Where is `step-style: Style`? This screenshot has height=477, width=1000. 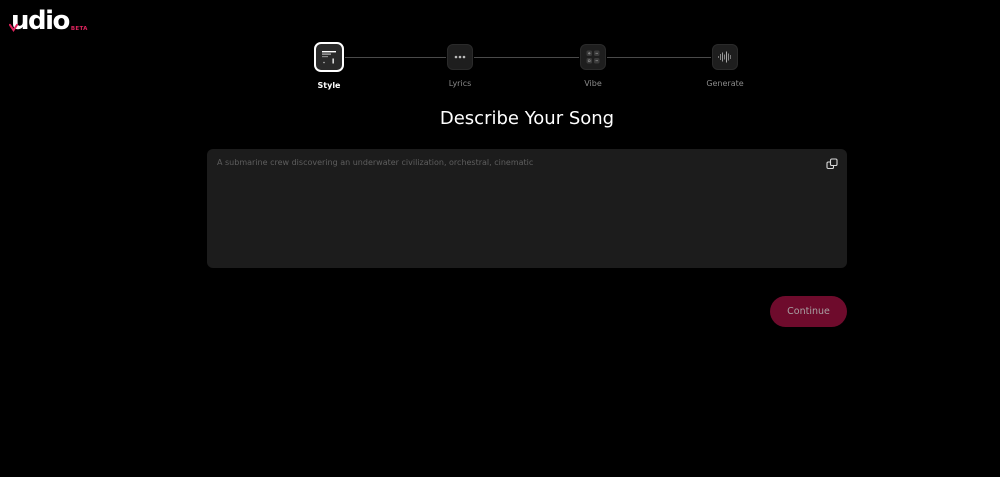
step-style: Style is located at coordinates (329, 66).